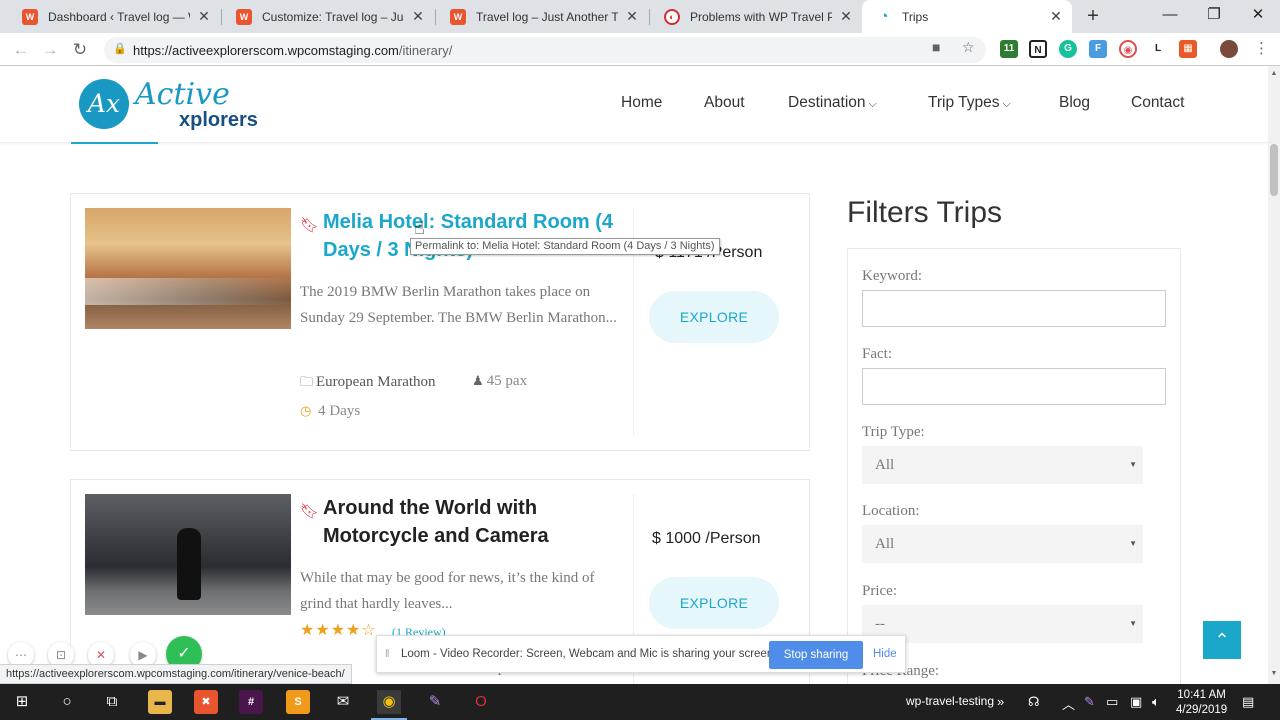  What do you see at coordinates (343, 702) in the screenshot?
I see `mail-icon: ✉` at bounding box center [343, 702].